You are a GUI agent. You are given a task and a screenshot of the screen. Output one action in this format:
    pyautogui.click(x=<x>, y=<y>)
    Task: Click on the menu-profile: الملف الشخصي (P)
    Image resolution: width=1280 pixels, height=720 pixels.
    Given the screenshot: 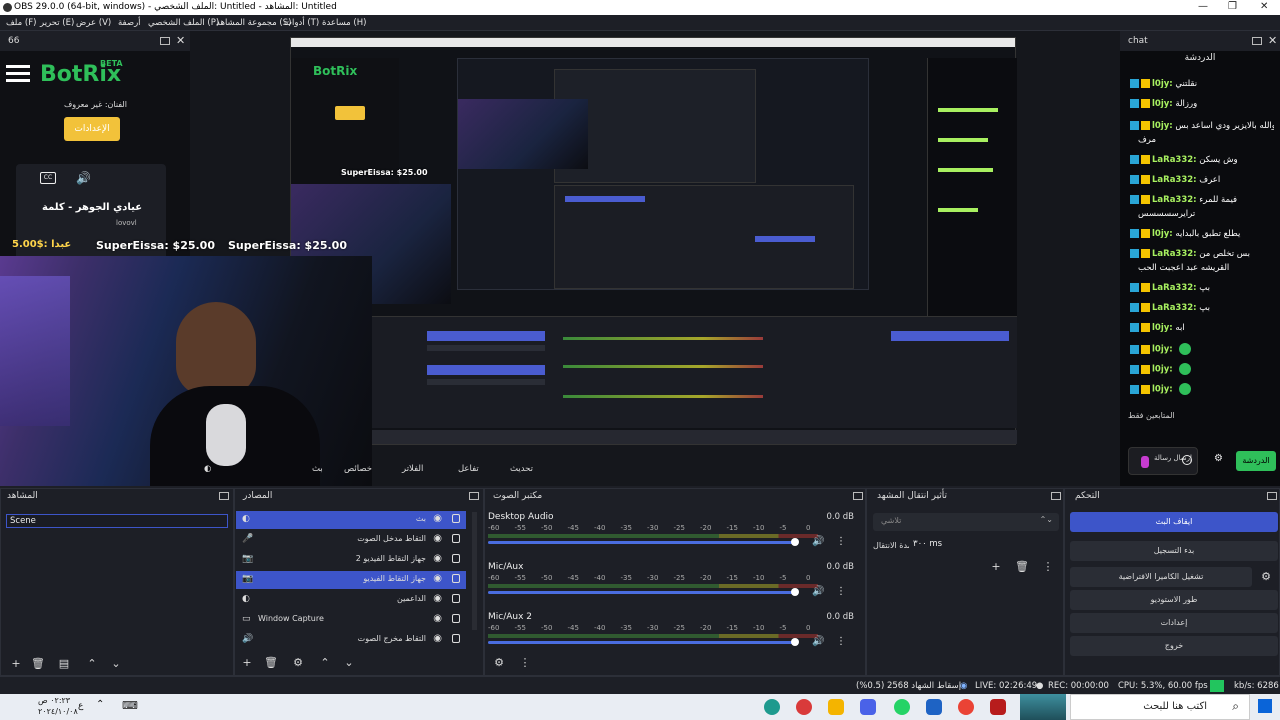 What is the action you would take?
    pyautogui.click(x=183, y=23)
    